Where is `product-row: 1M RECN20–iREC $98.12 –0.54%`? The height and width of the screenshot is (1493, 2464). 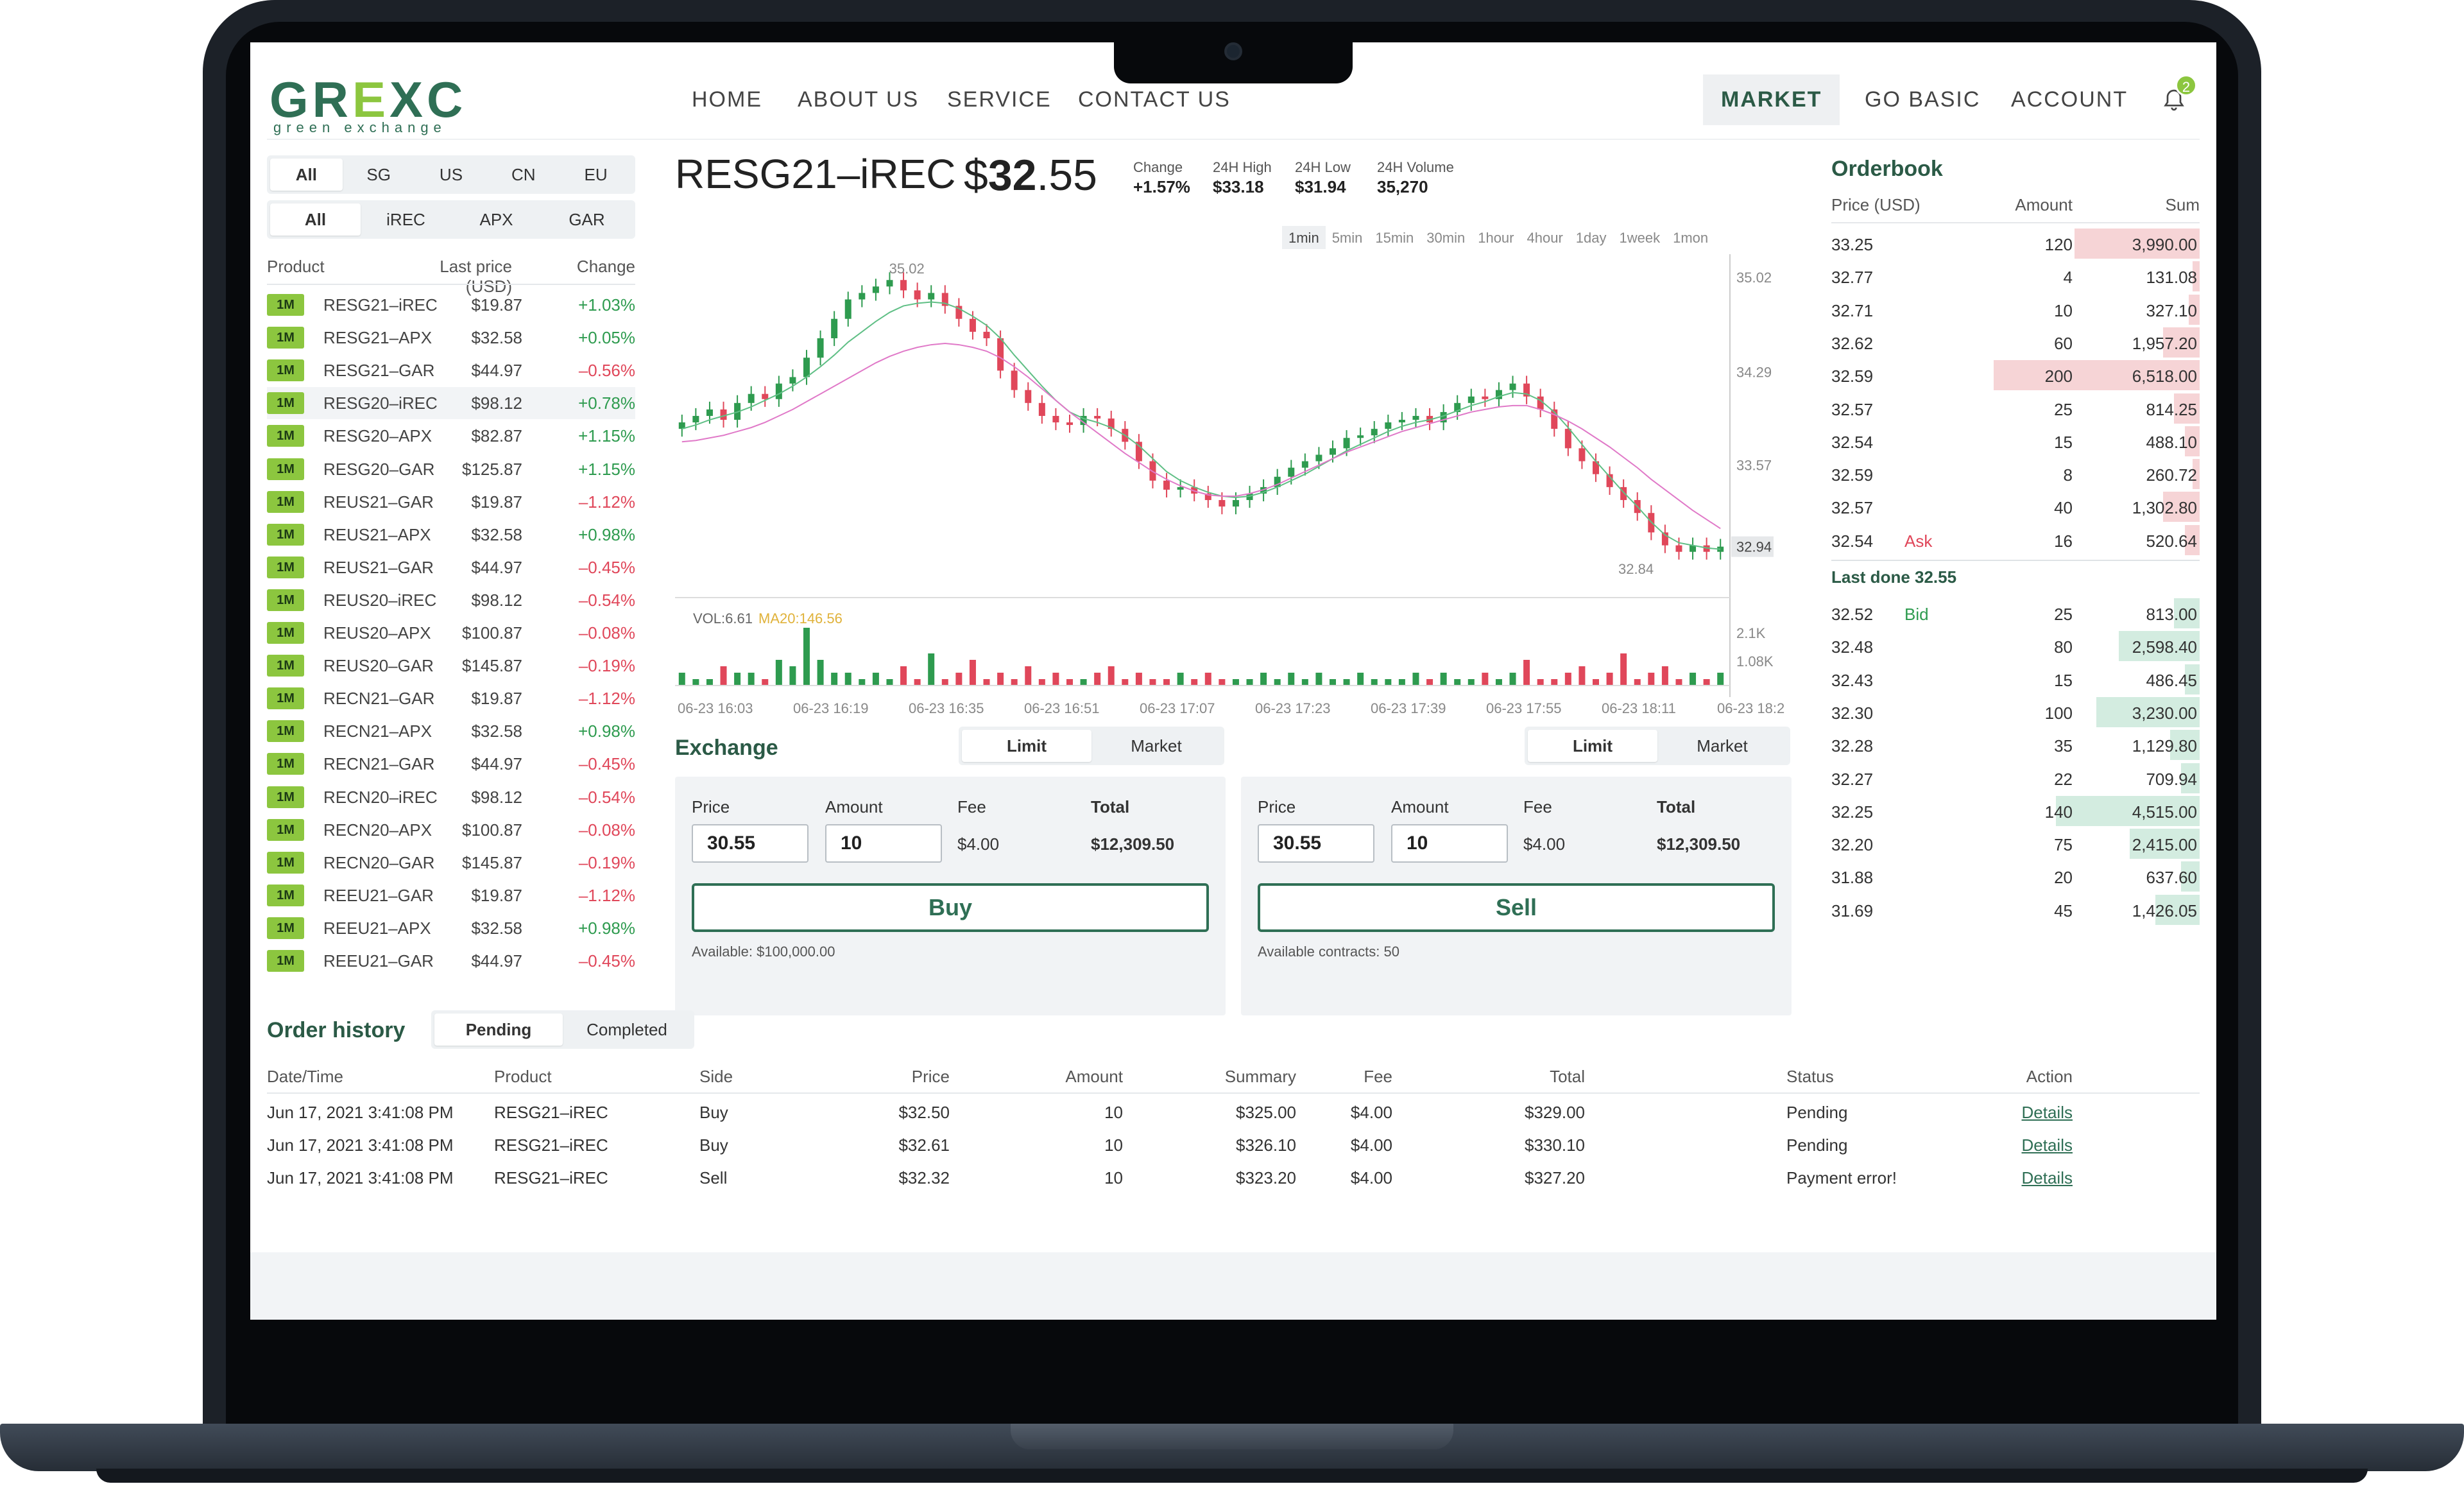
product-row: 1M RECN20–iREC $98.12 –0.54% is located at coordinates (451, 797).